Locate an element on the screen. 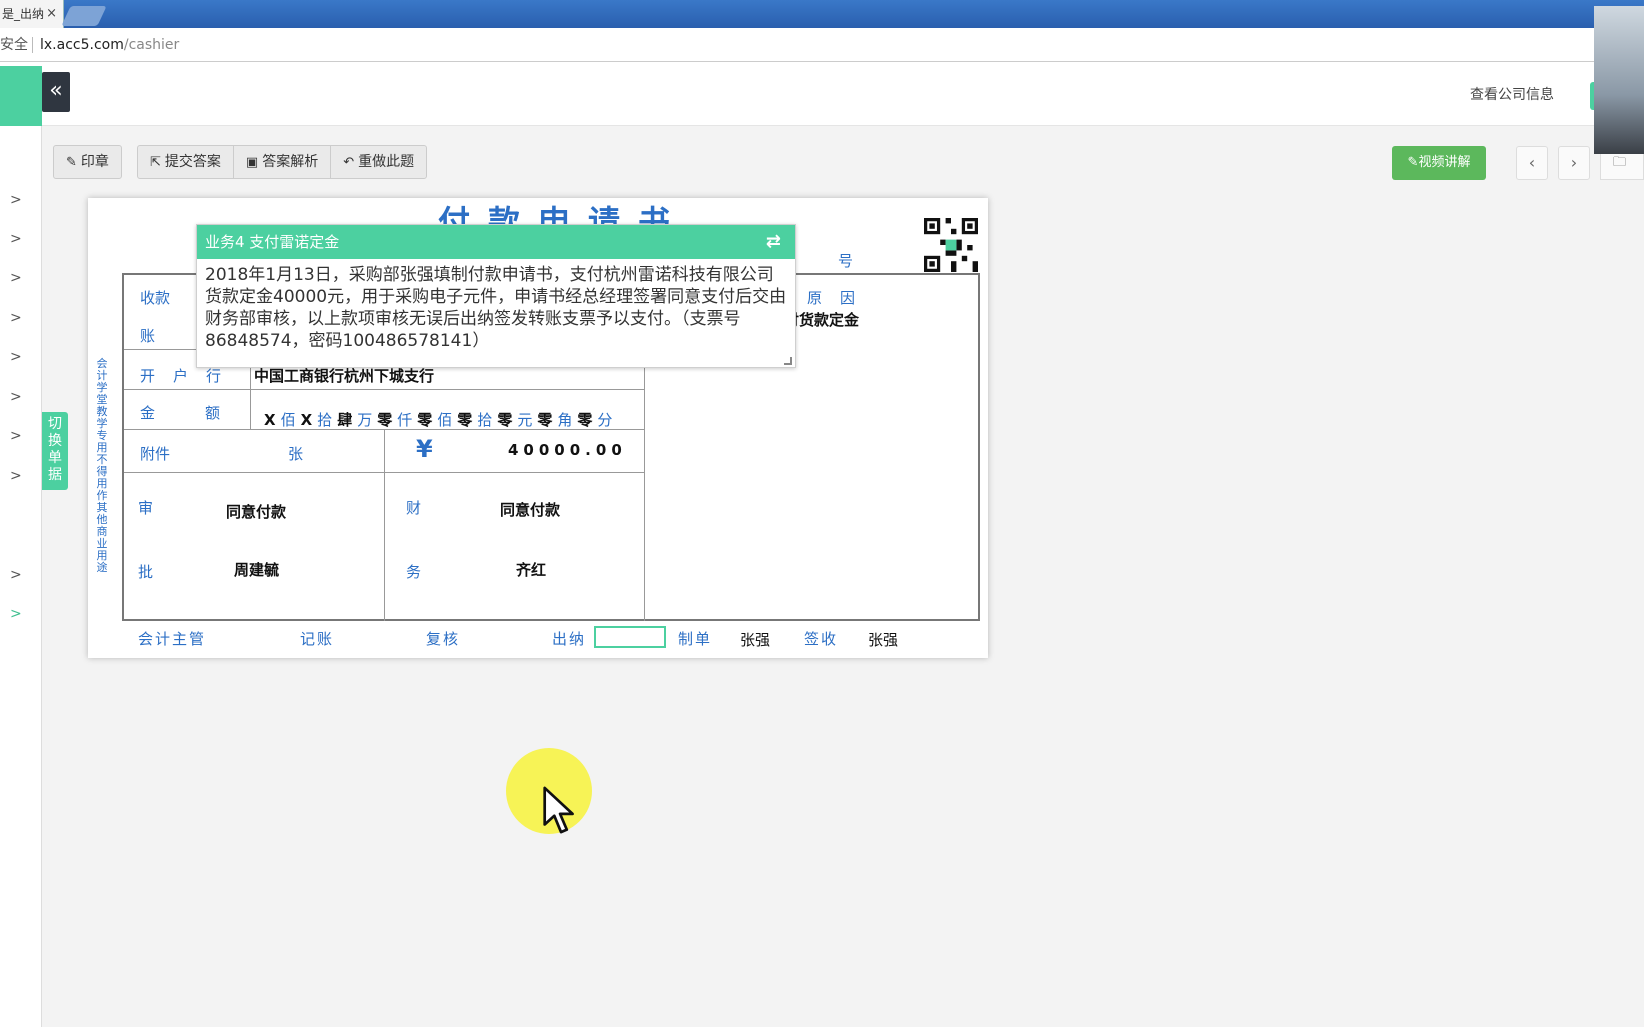 The height and width of the screenshot is (1027, 1644). url-path: /cashier is located at coordinates (151, 45).